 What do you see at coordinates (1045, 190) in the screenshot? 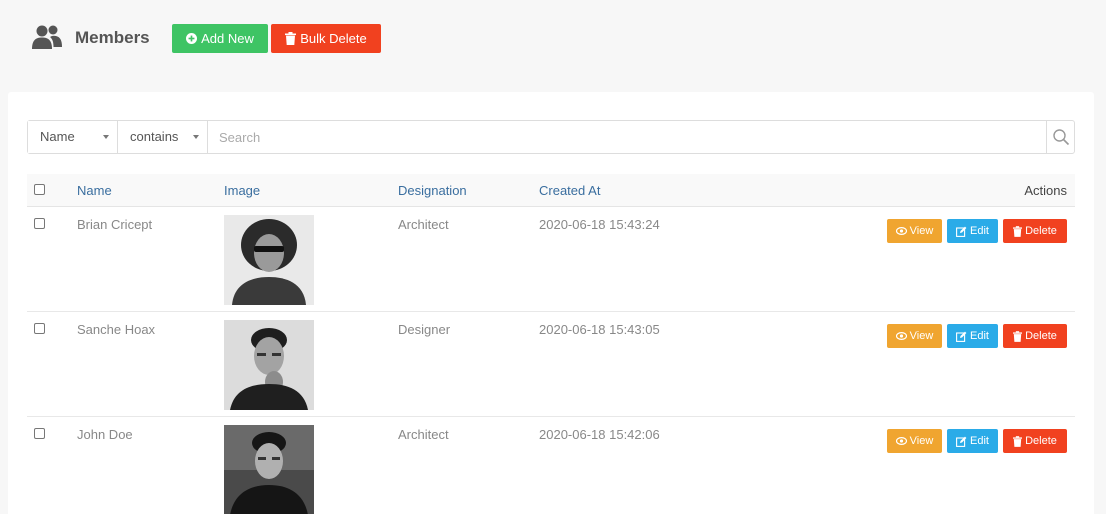
I see `column-header-actions: Actions` at bounding box center [1045, 190].